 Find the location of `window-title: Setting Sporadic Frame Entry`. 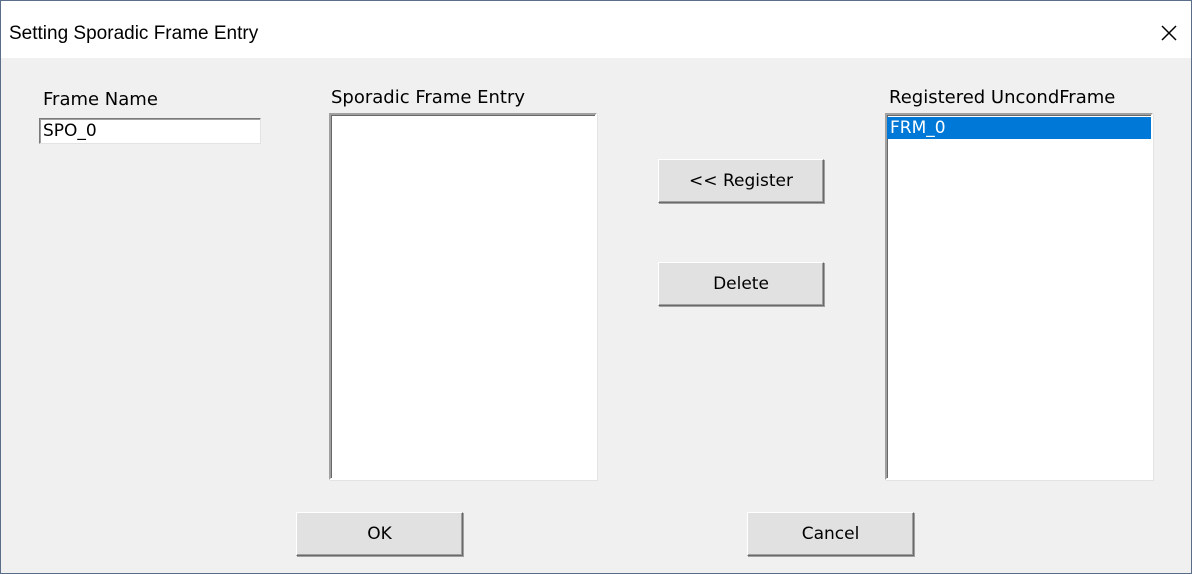

window-title: Setting Sporadic Frame Entry is located at coordinates (134, 33).